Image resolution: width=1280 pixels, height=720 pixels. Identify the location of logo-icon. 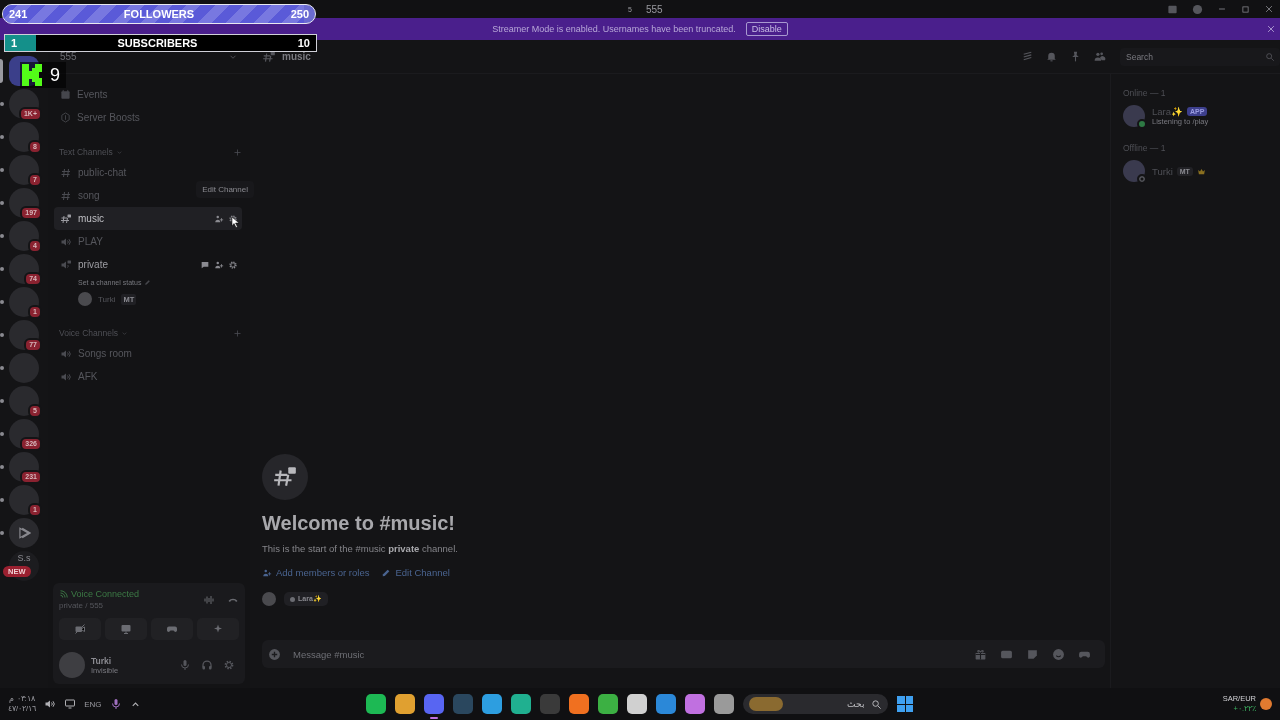
(32, 75).